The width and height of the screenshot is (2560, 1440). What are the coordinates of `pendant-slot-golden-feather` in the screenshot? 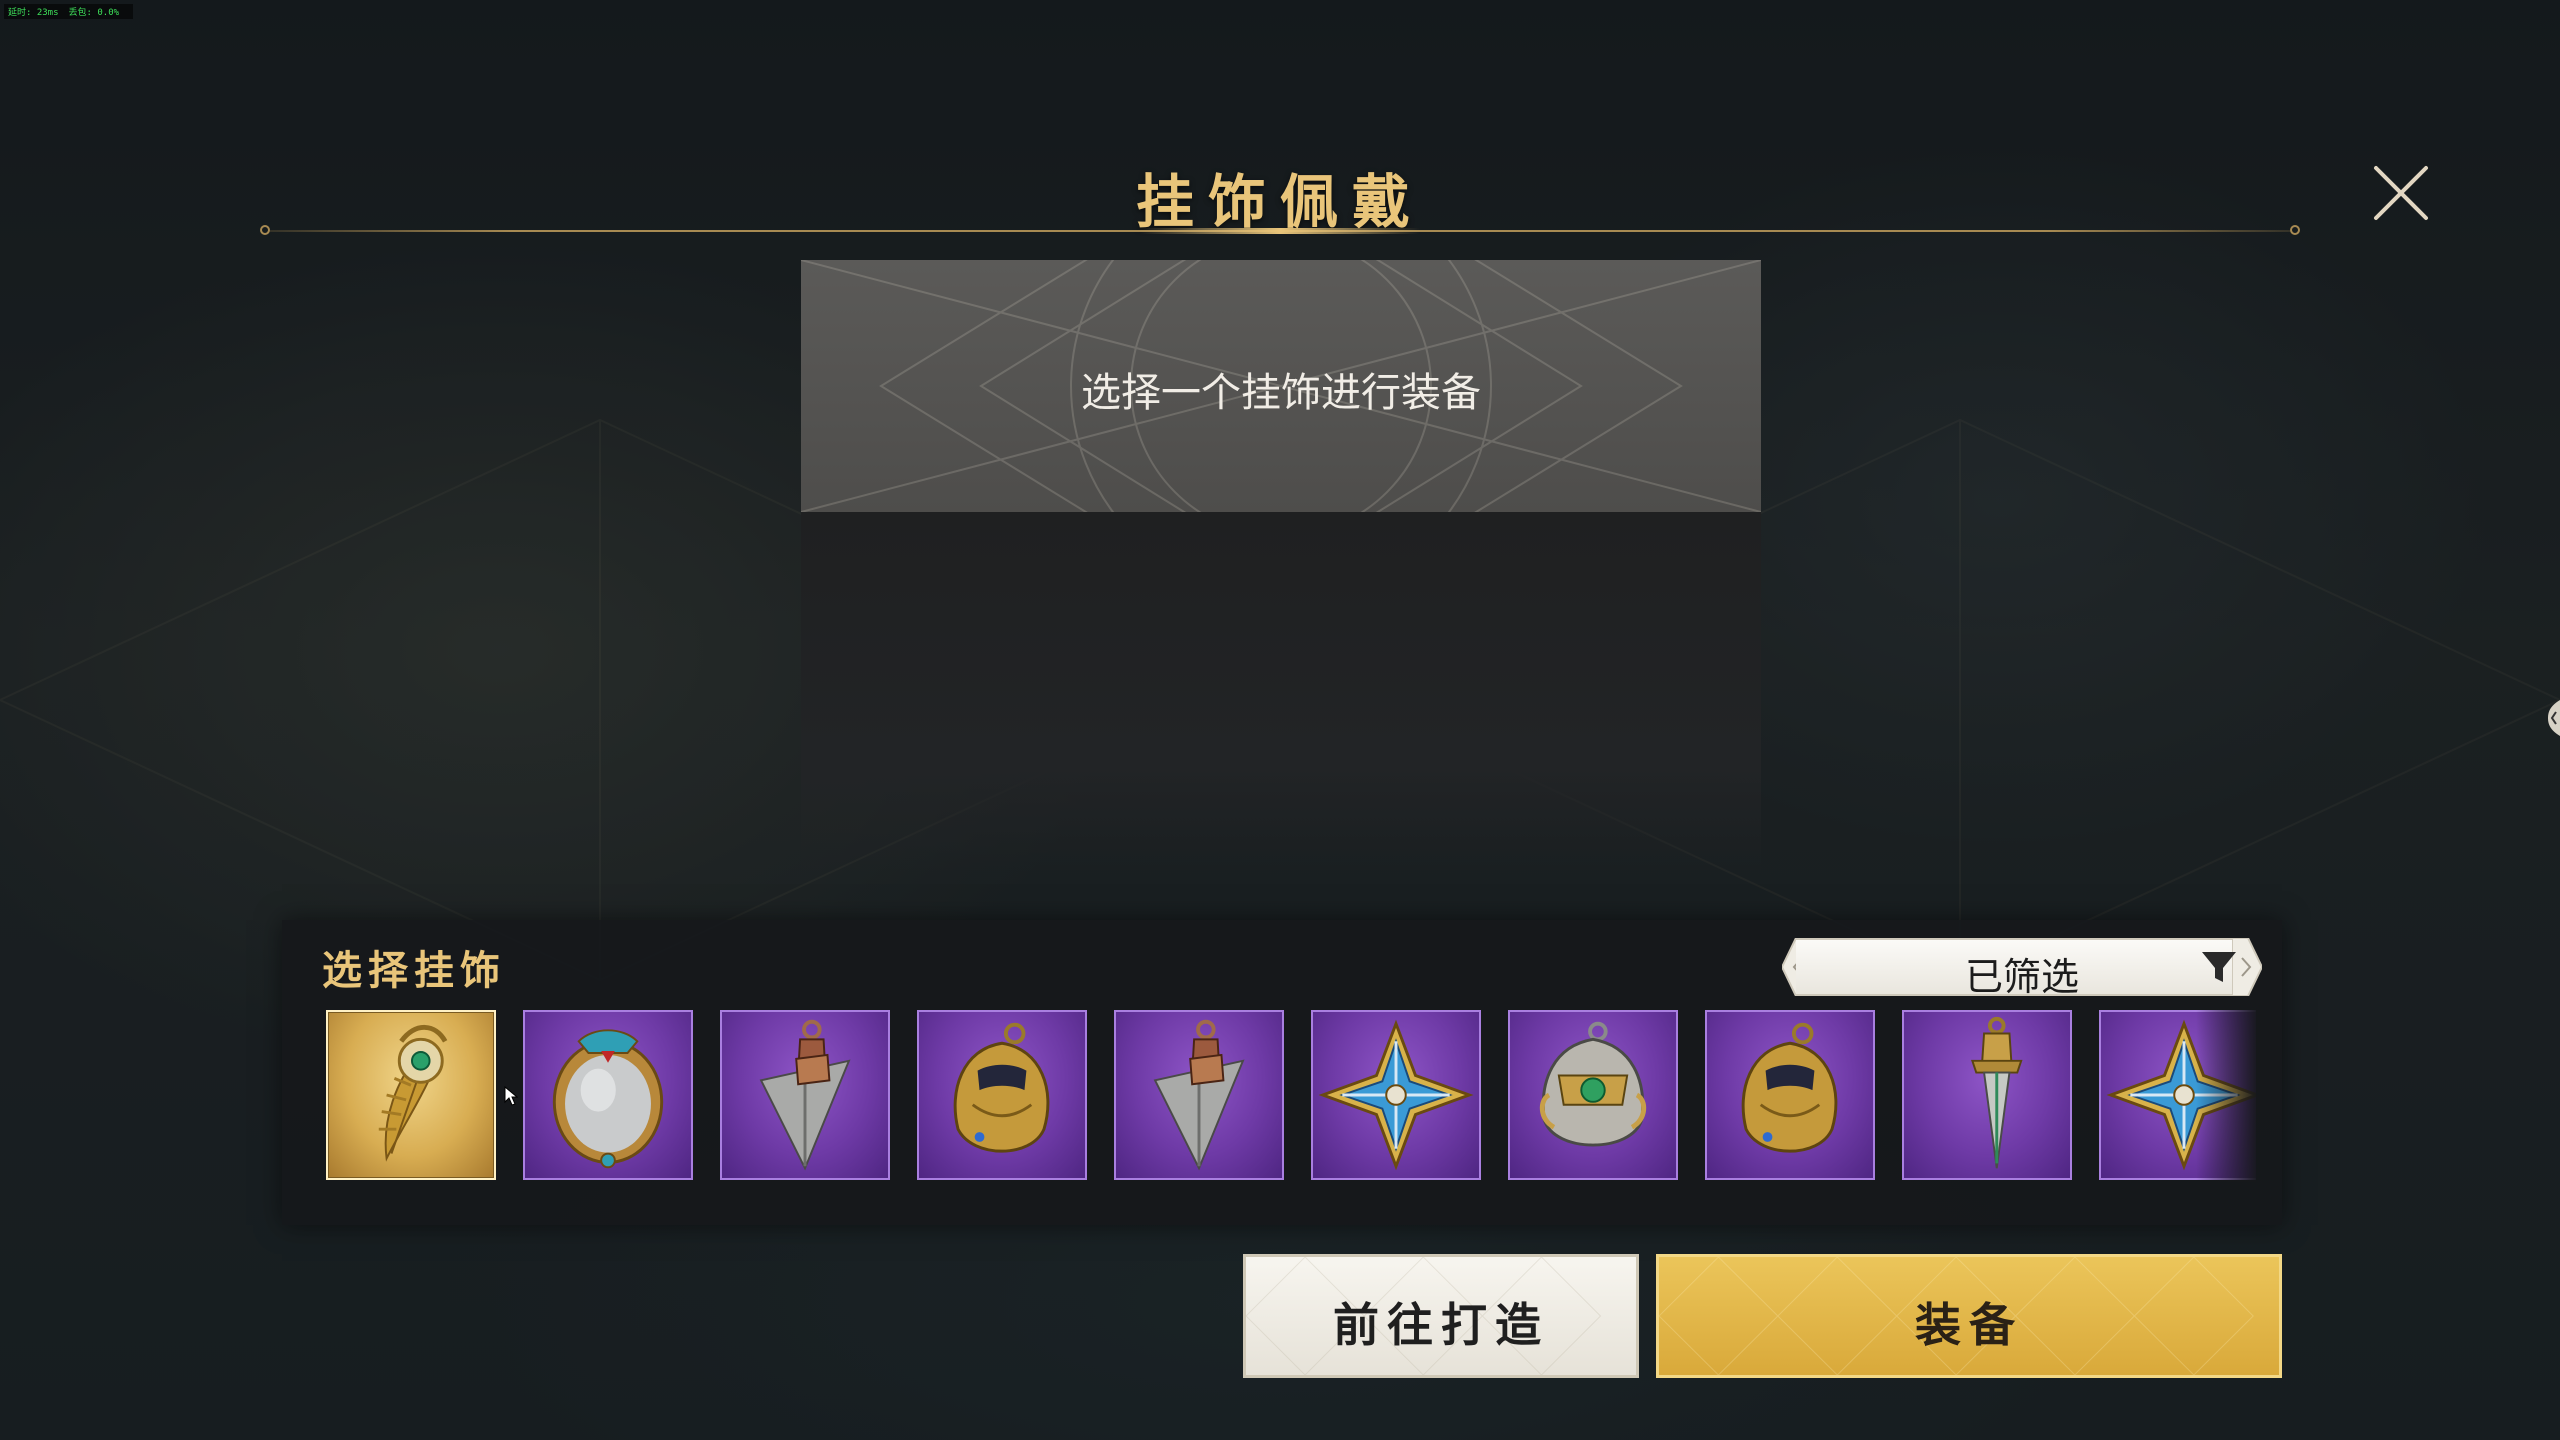 It's located at (411, 1095).